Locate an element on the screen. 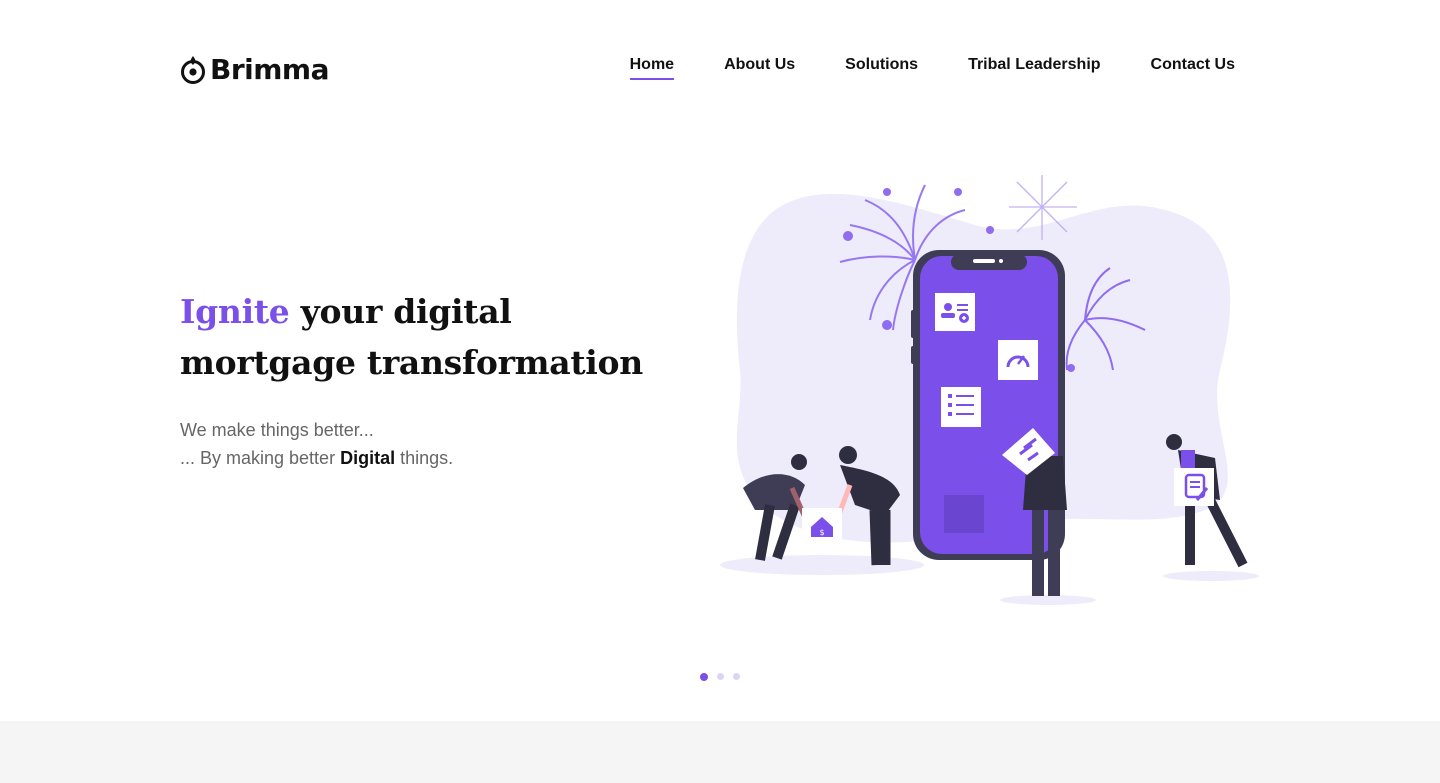 This screenshot has width=1440, height=783. nav-item-tribal-leadership: Tribal Leadership is located at coordinates (1034, 68).